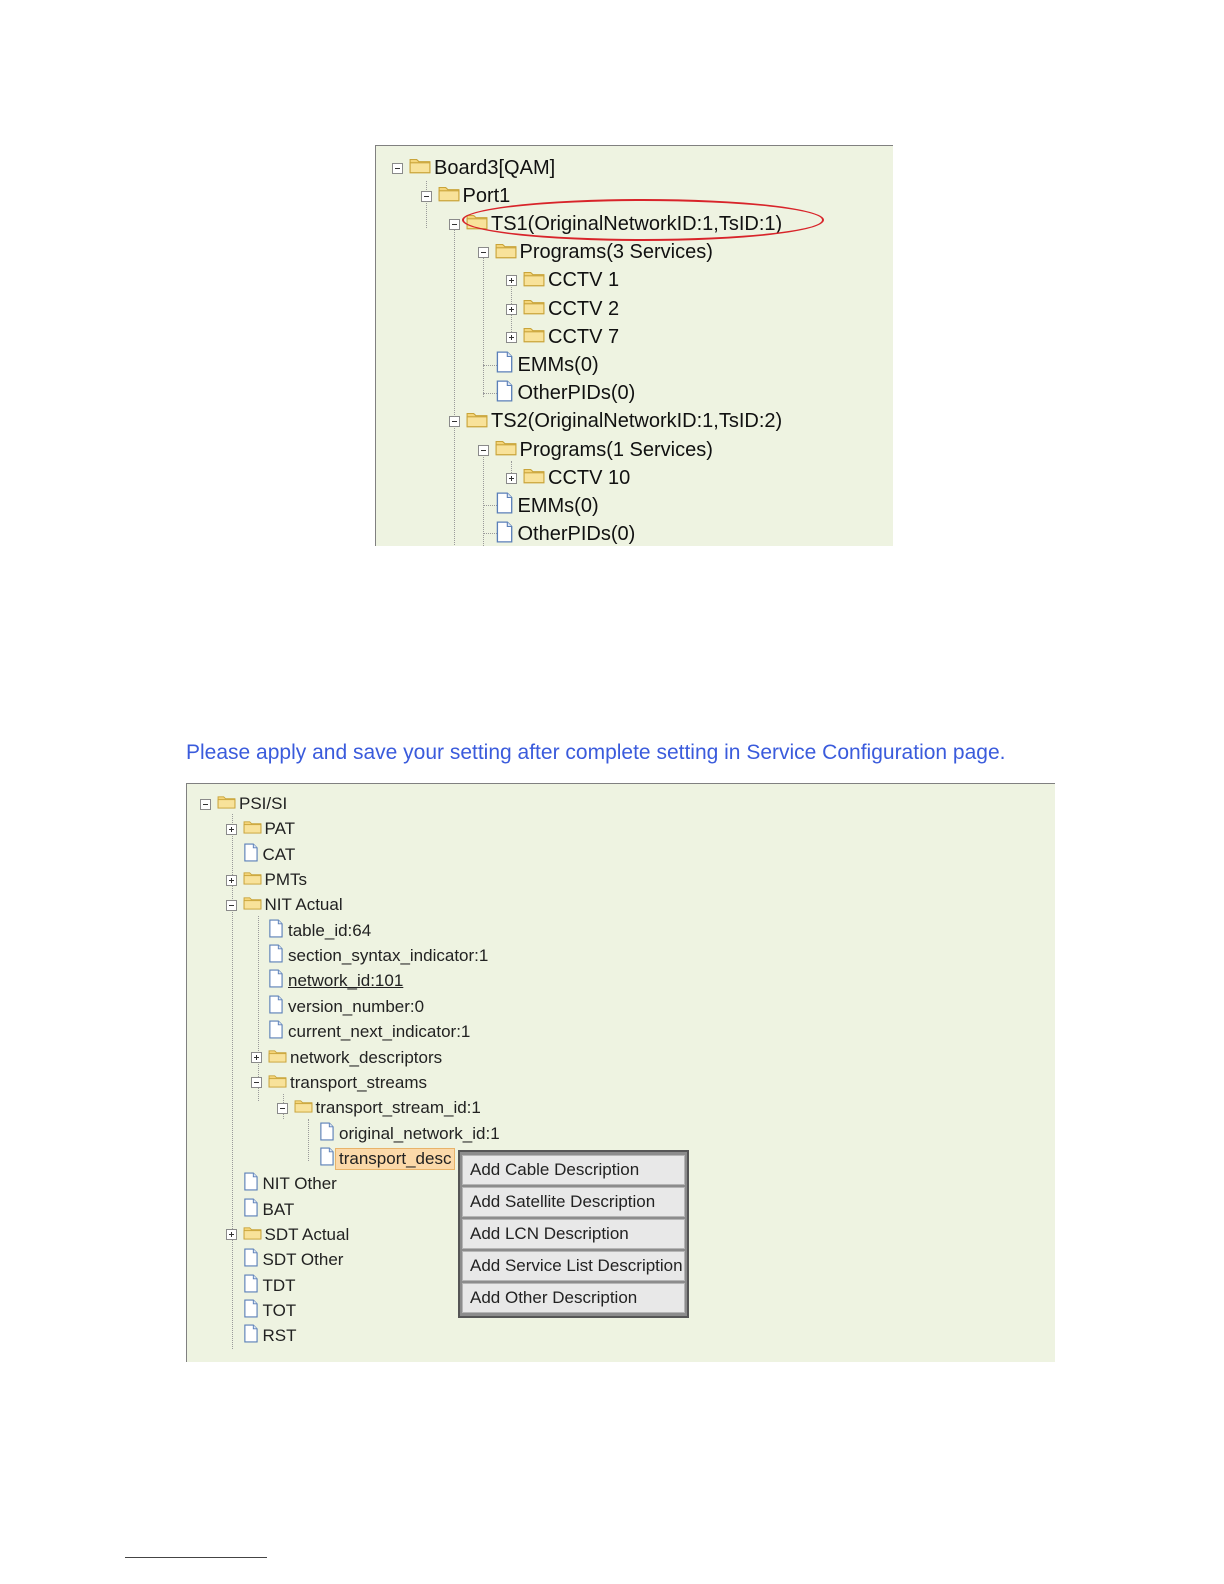 The height and width of the screenshot is (1584, 1224). What do you see at coordinates (369, 956) in the screenshot?
I see `tree-node-section-syntax-indicator-1: section_syntax_indicator:1` at bounding box center [369, 956].